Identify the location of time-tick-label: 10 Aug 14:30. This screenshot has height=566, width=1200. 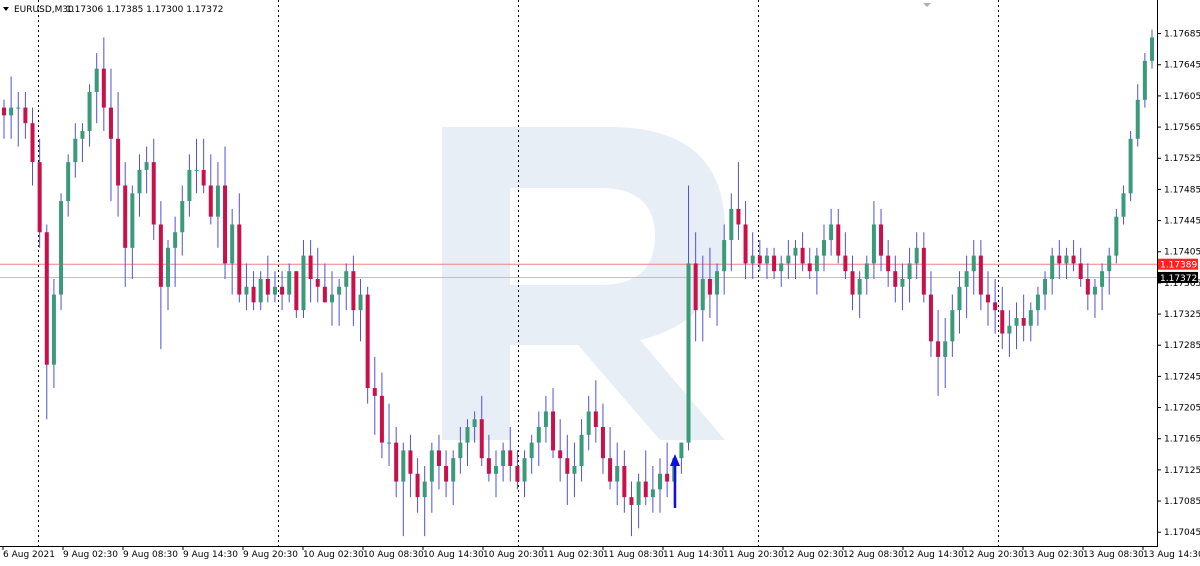
(453, 555).